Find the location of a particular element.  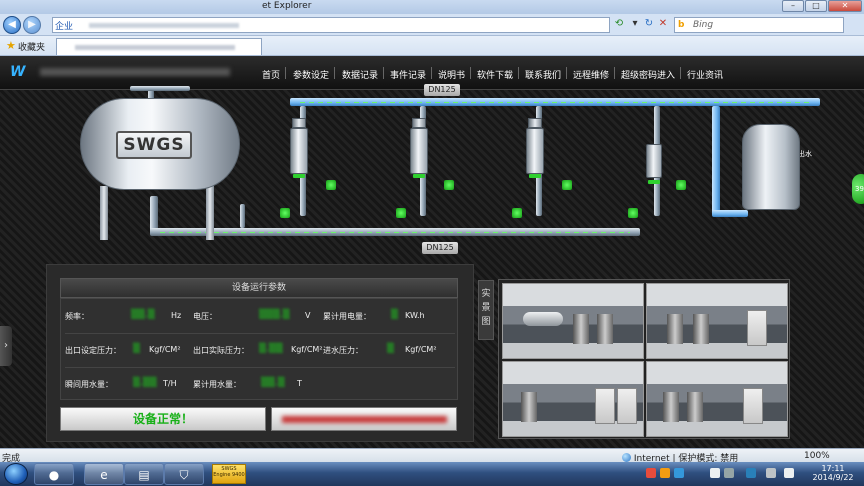

banner-text-redacted is located at coordinates (364, 419).